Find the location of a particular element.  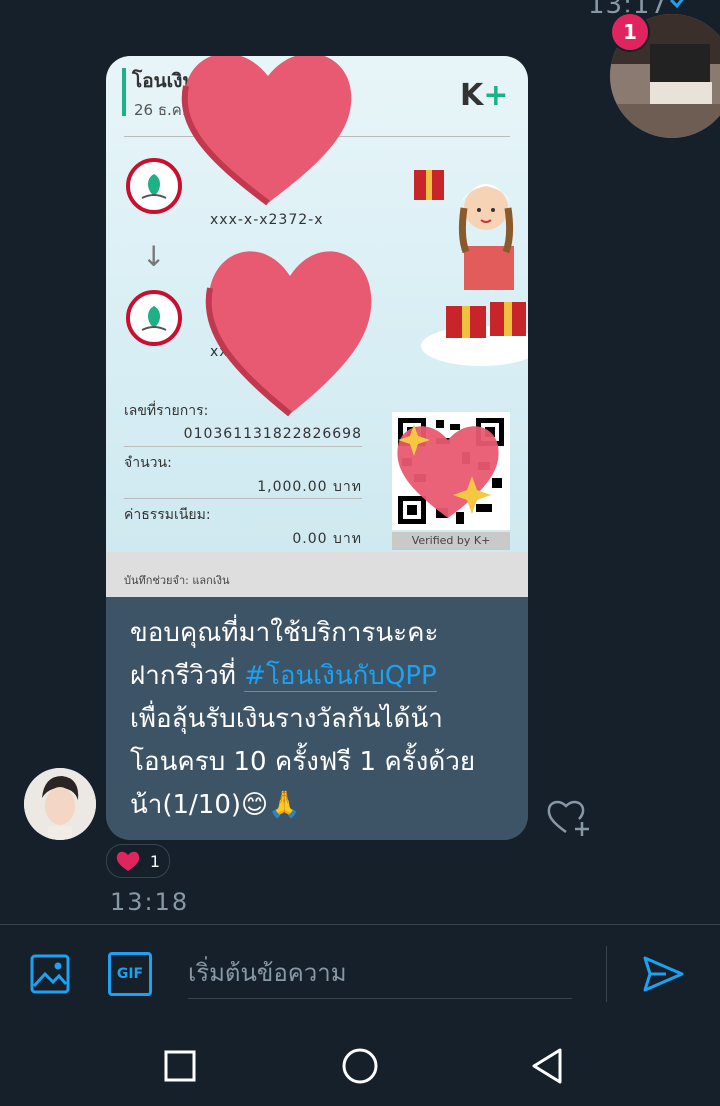

hashtag-link: #โอนเงินกับQPP is located at coordinates (340, 676).